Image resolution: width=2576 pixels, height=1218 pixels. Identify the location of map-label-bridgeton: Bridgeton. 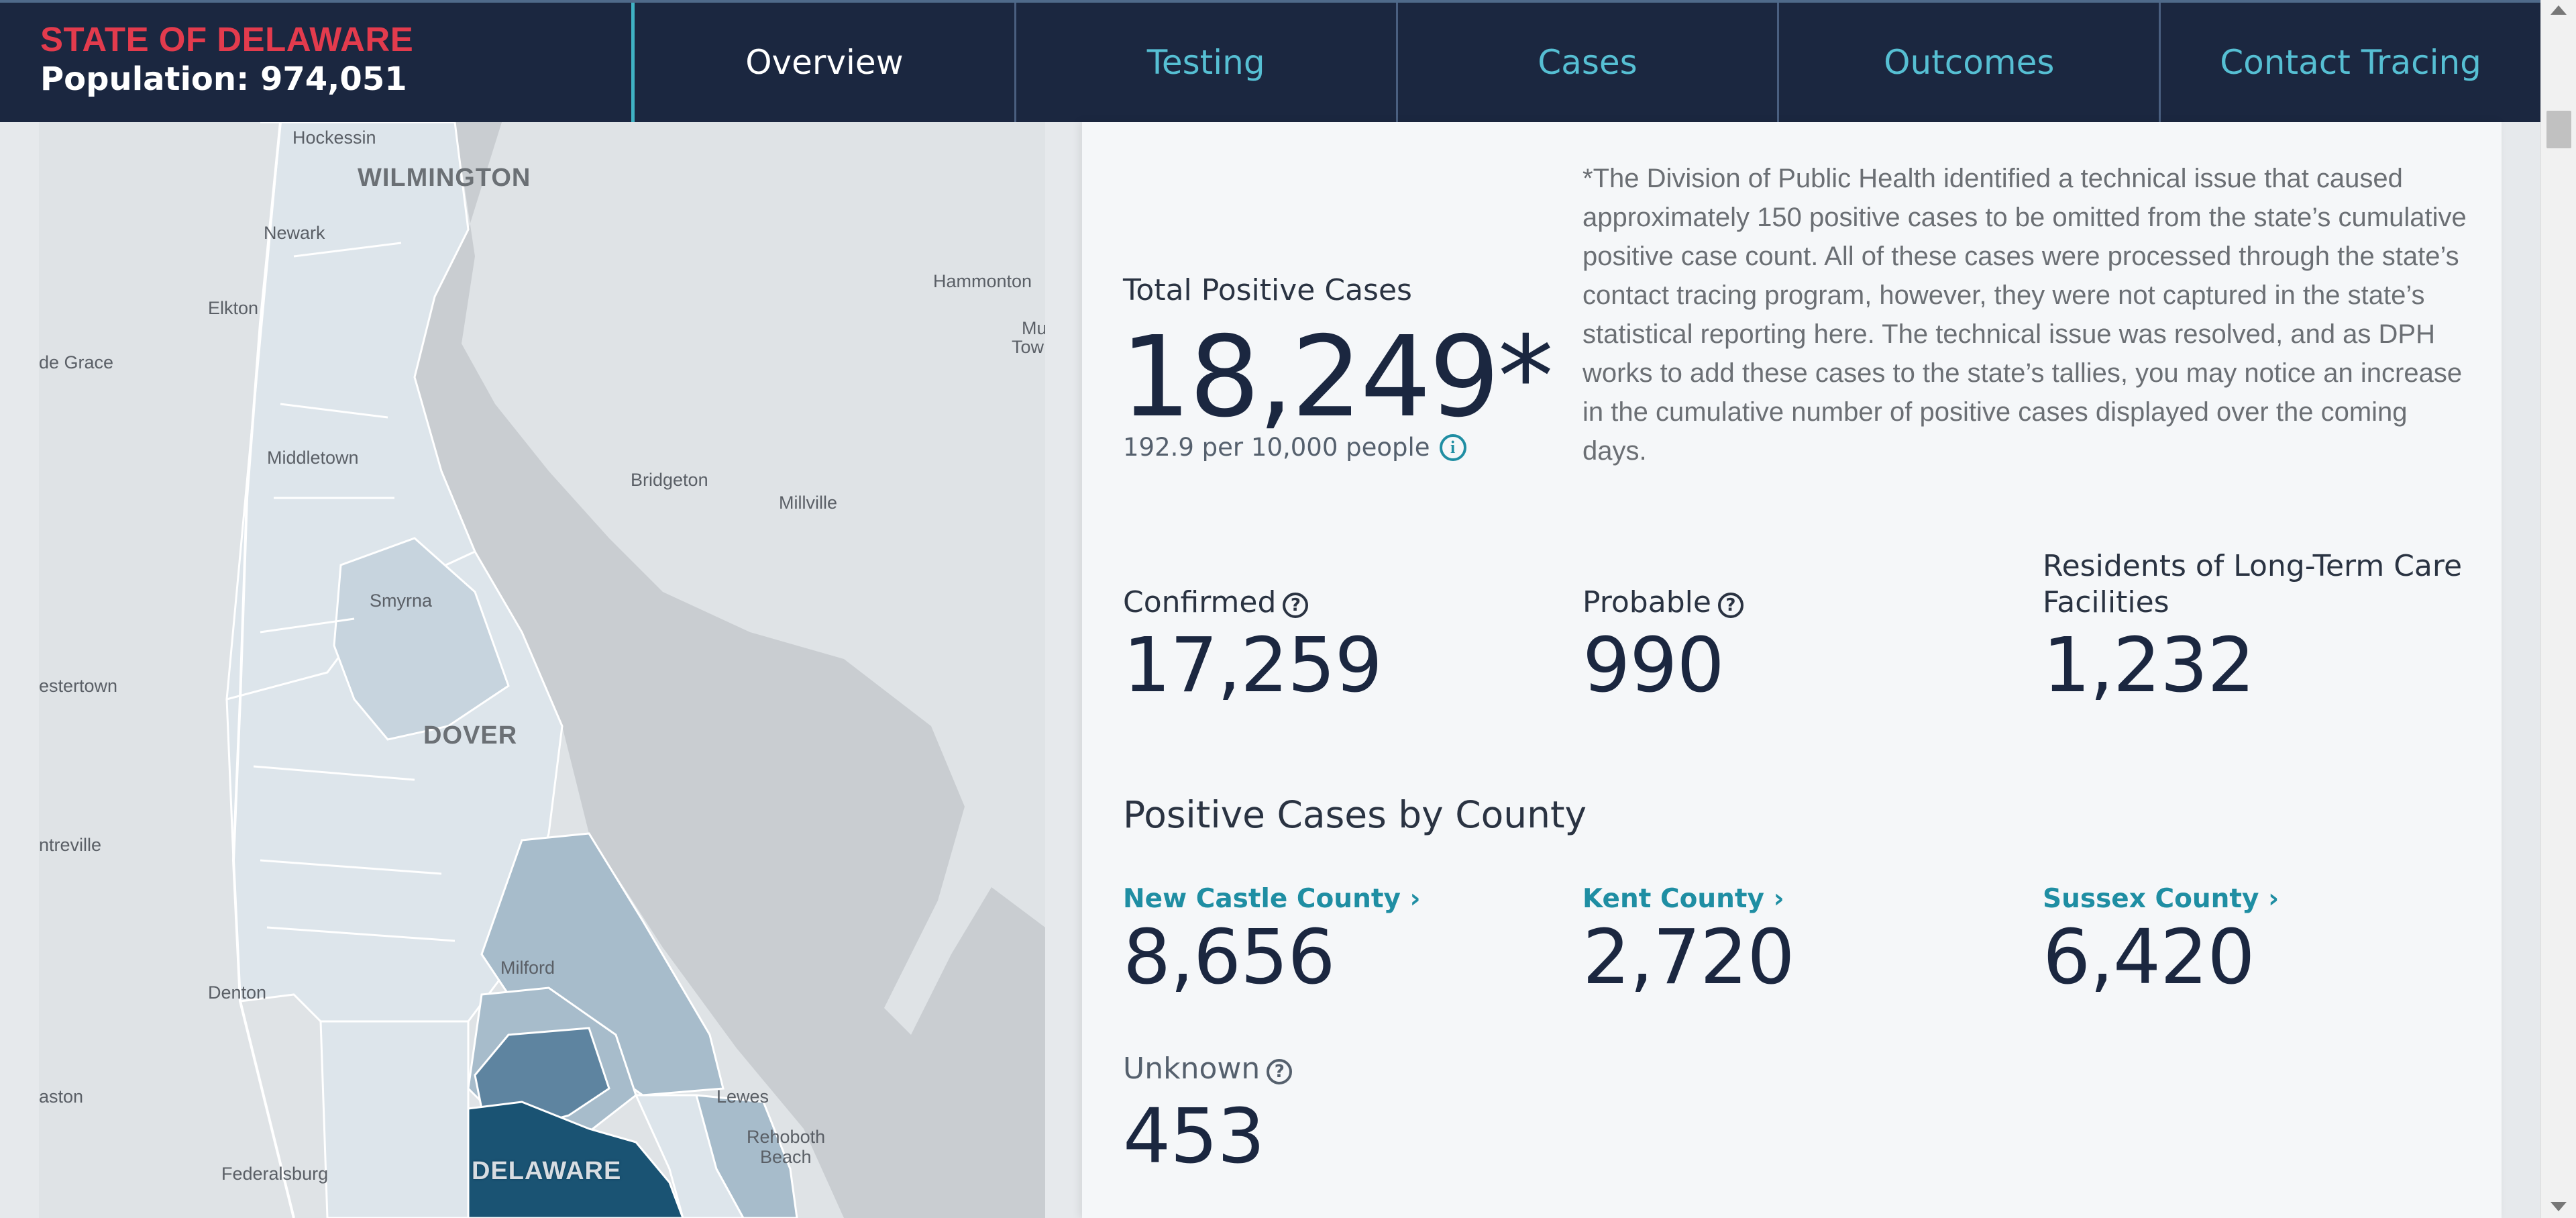
(669, 480).